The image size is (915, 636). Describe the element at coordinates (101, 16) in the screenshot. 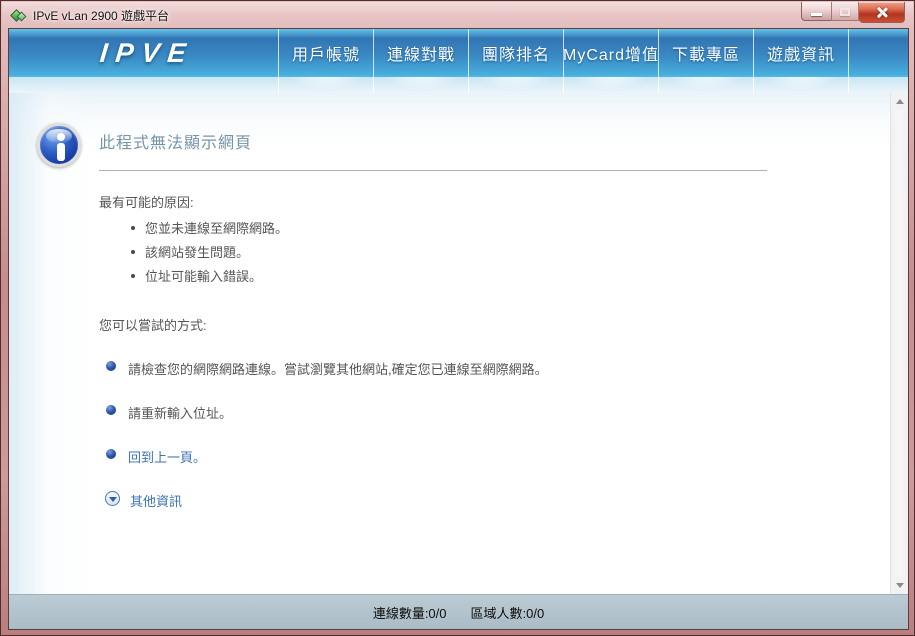

I see `window-title: IPvE vLan 2900 遊戲平台` at that location.